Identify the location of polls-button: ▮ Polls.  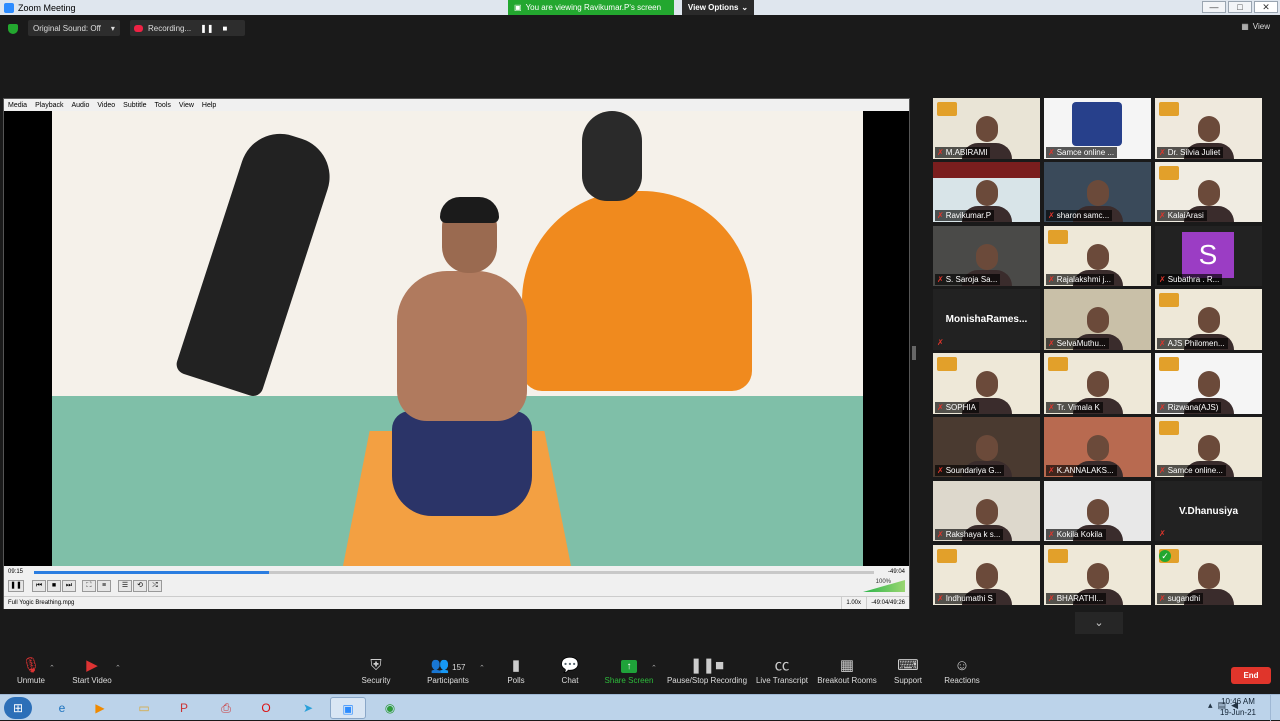
(516, 675).